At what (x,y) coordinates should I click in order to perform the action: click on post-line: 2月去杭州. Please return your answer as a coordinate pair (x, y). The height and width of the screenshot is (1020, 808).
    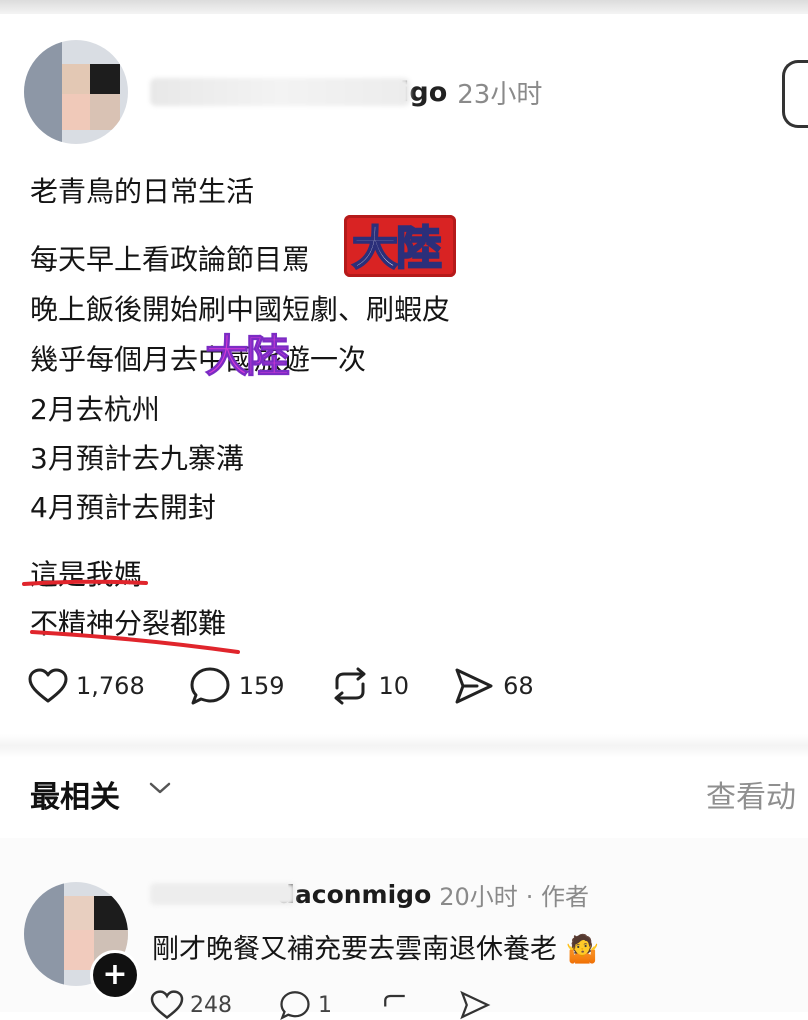
    Looking at the image, I should click on (95, 409).